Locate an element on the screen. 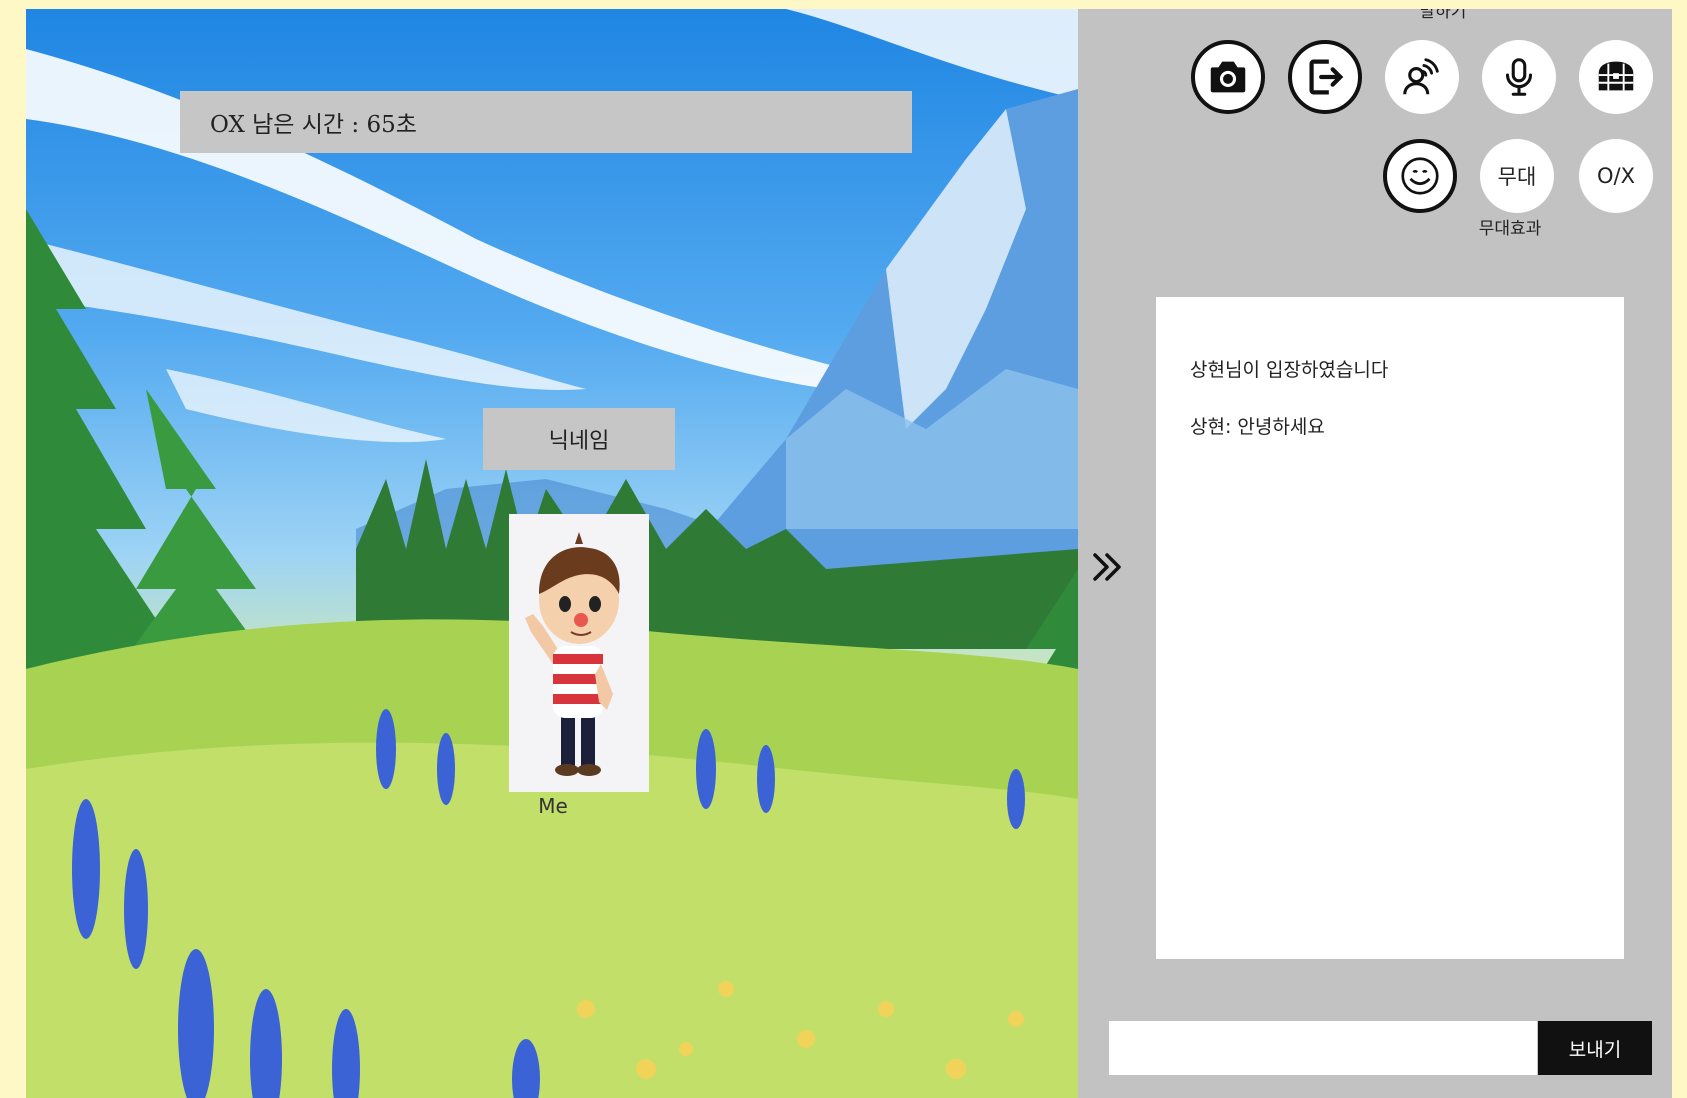 The width and height of the screenshot is (1687, 1098). microphone-icon is located at coordinates (1519, 77).